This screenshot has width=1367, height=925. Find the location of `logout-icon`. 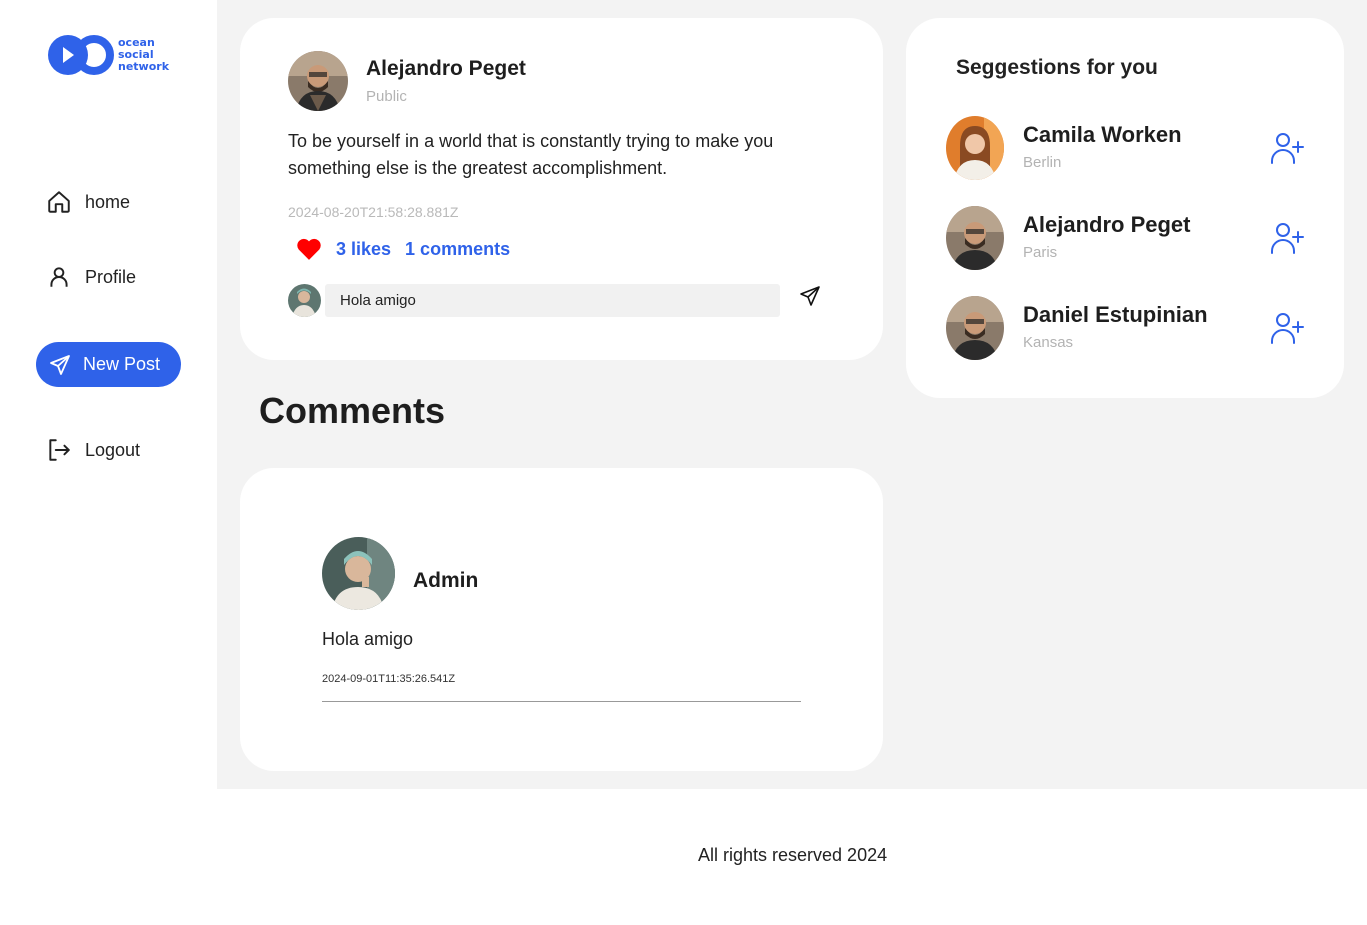

logout-icon is located at coordinates (59, 450).